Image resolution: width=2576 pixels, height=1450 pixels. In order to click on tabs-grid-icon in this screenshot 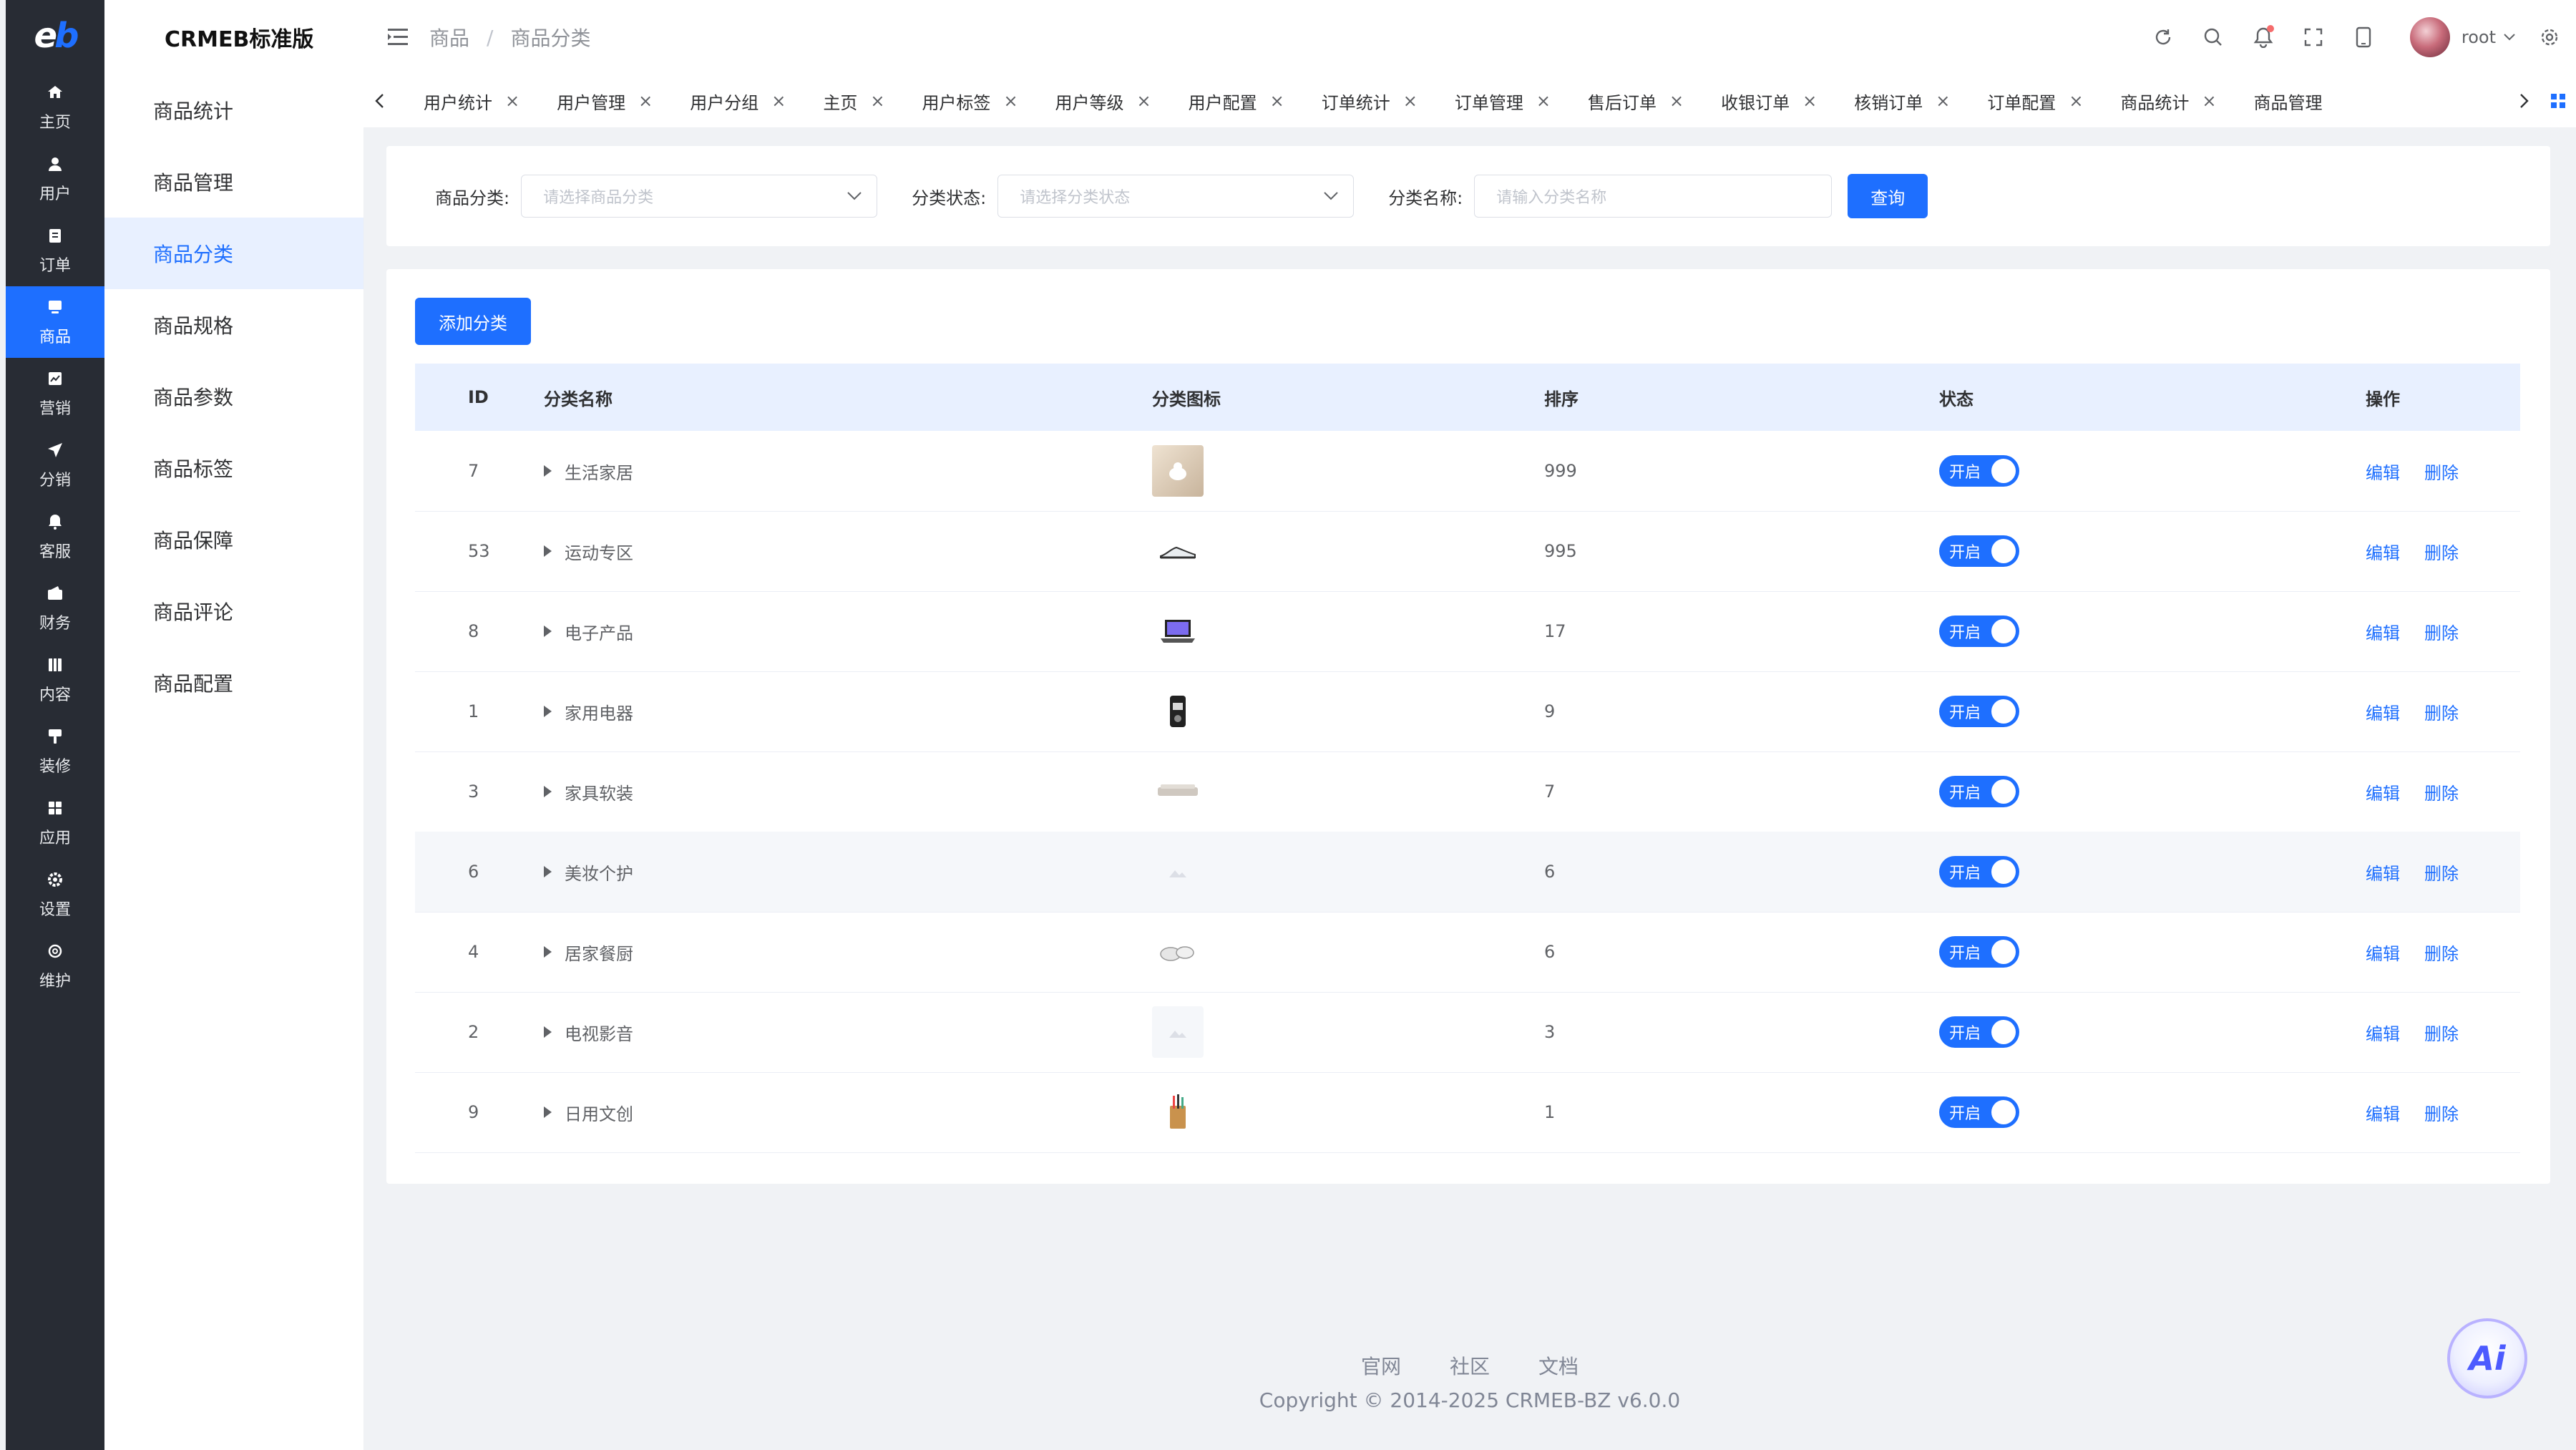, I will do `click(2558, 101)`.